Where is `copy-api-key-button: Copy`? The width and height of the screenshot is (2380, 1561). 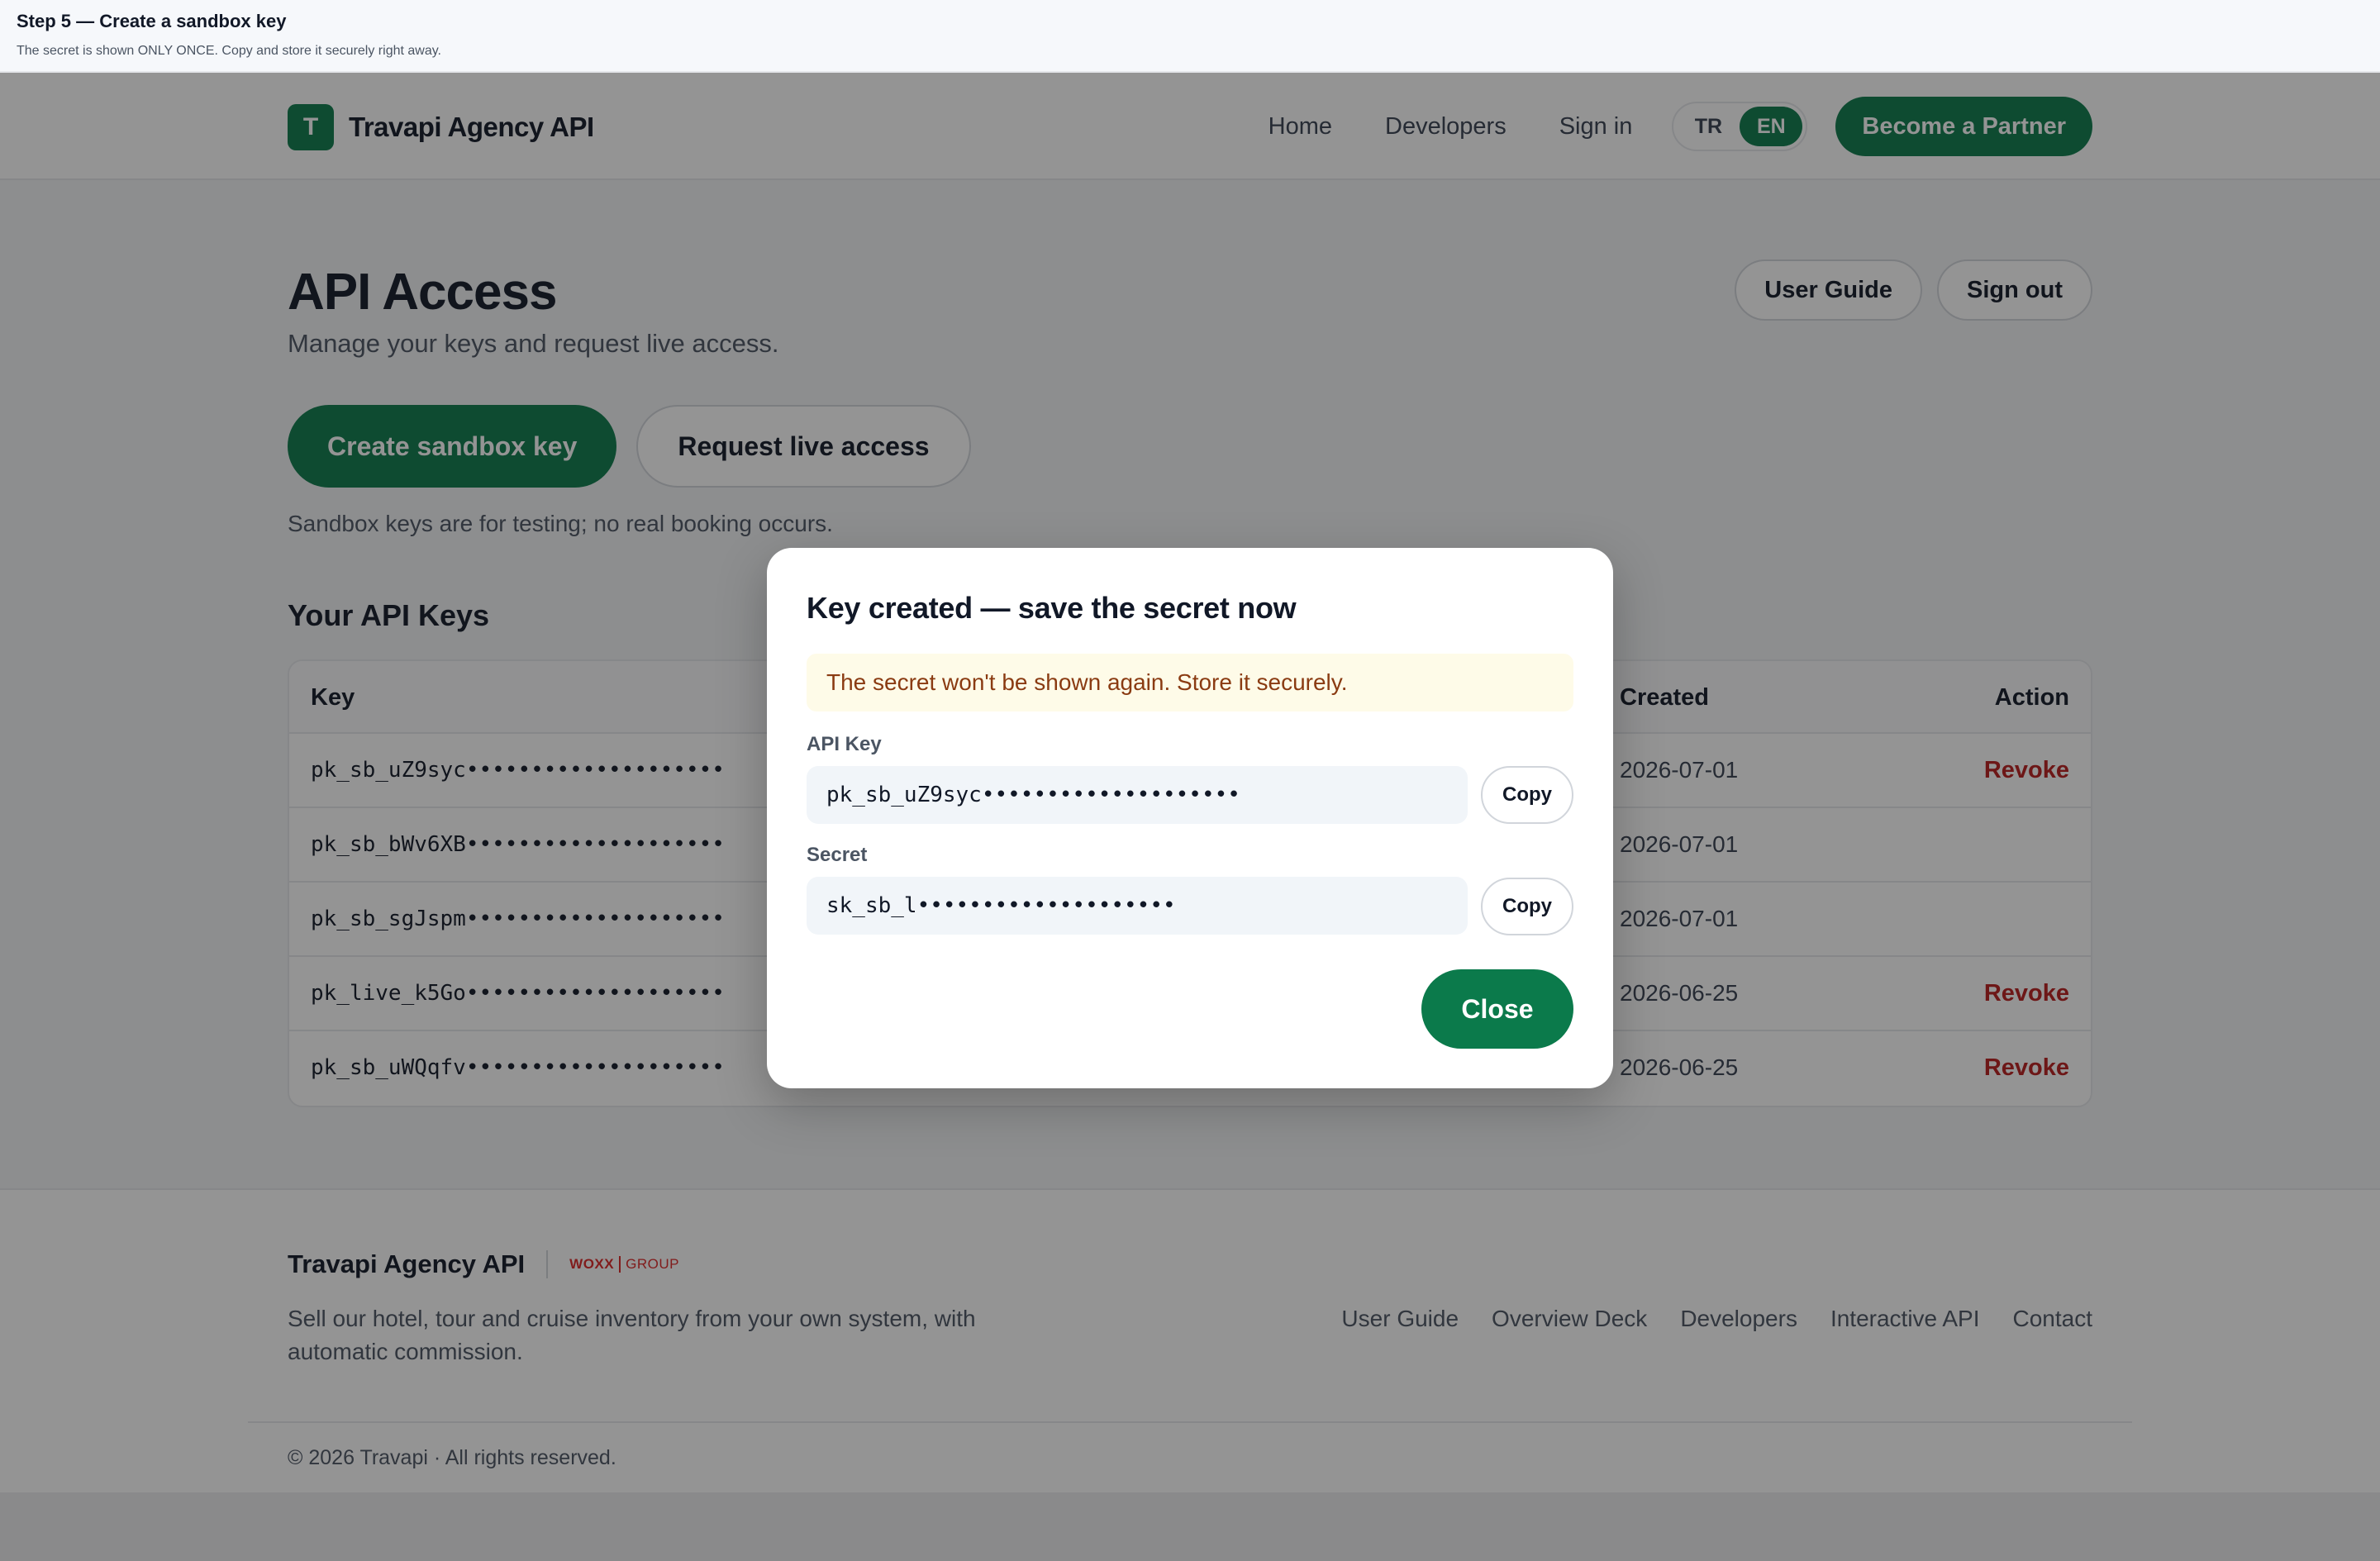
copy-api-key-button: Copy is located at coordinates (1527, 795).